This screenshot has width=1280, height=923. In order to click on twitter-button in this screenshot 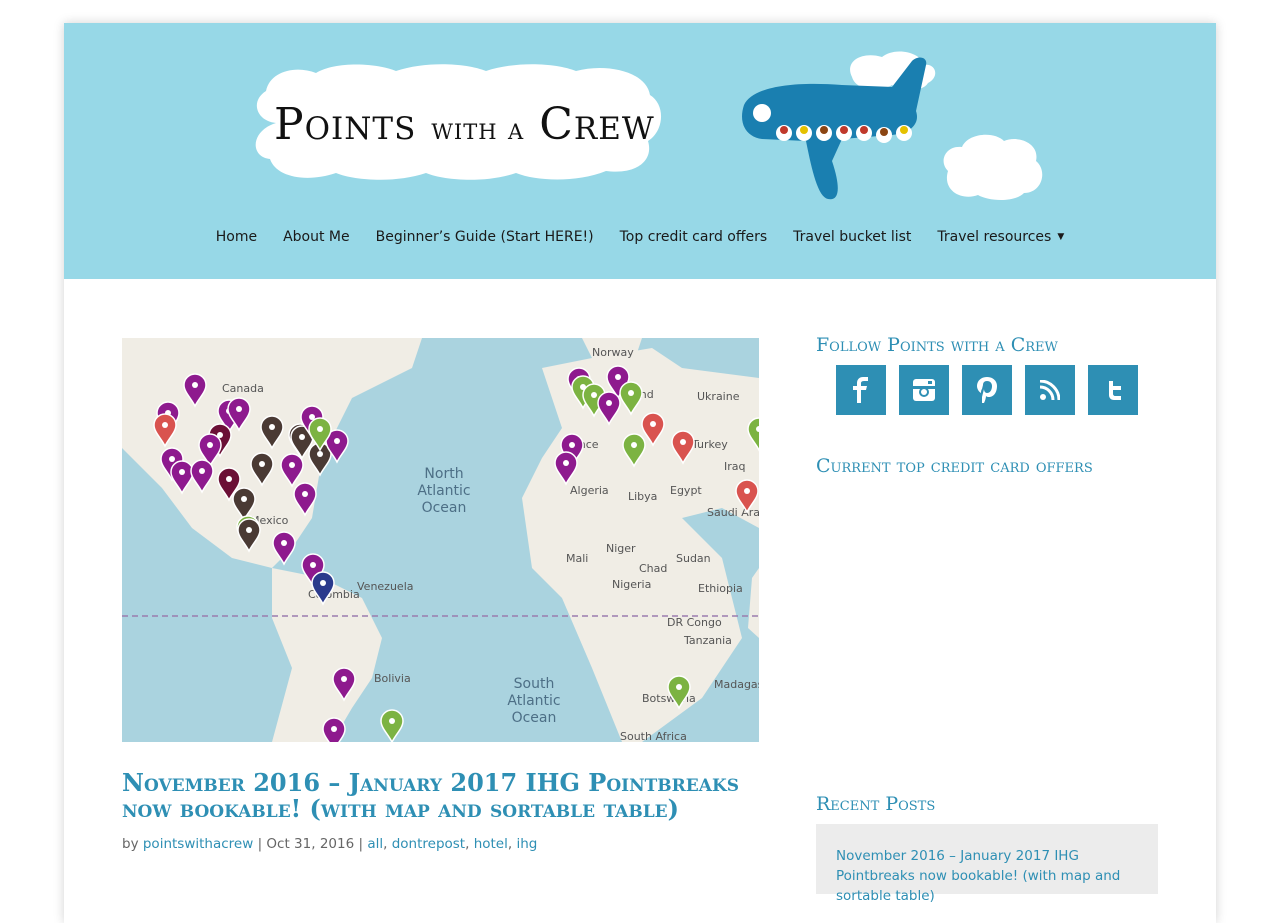, I will do `click(1113, 390)`.